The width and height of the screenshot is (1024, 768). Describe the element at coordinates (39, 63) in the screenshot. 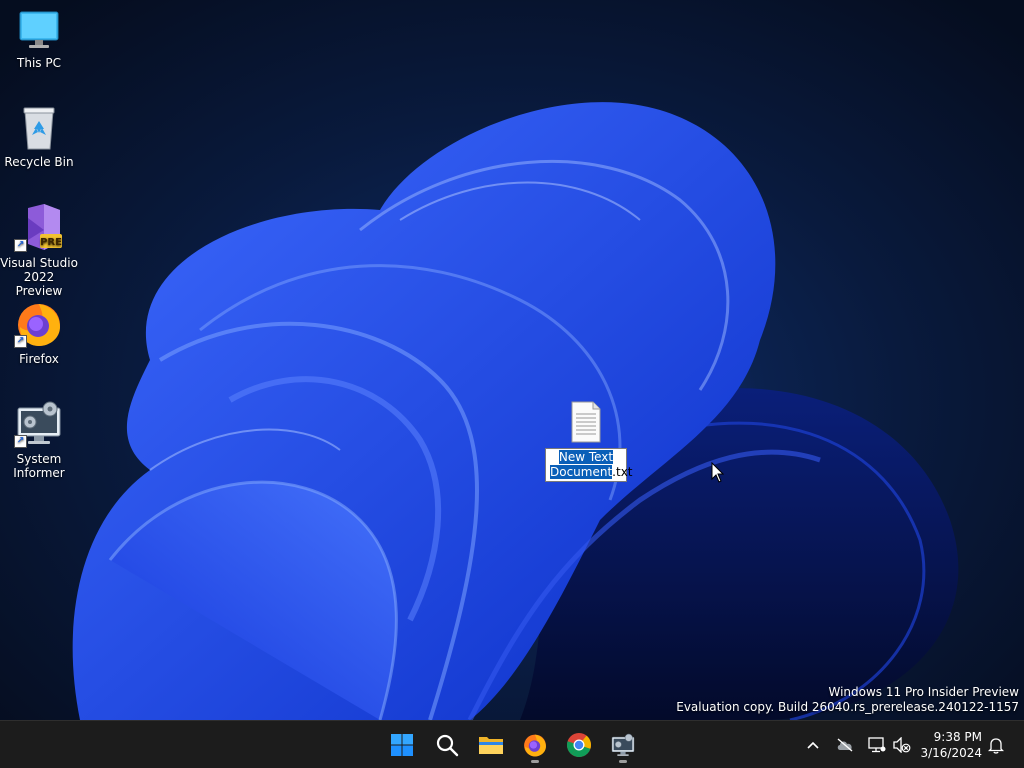

I see `desktop-icon-label: This PC` at that location.